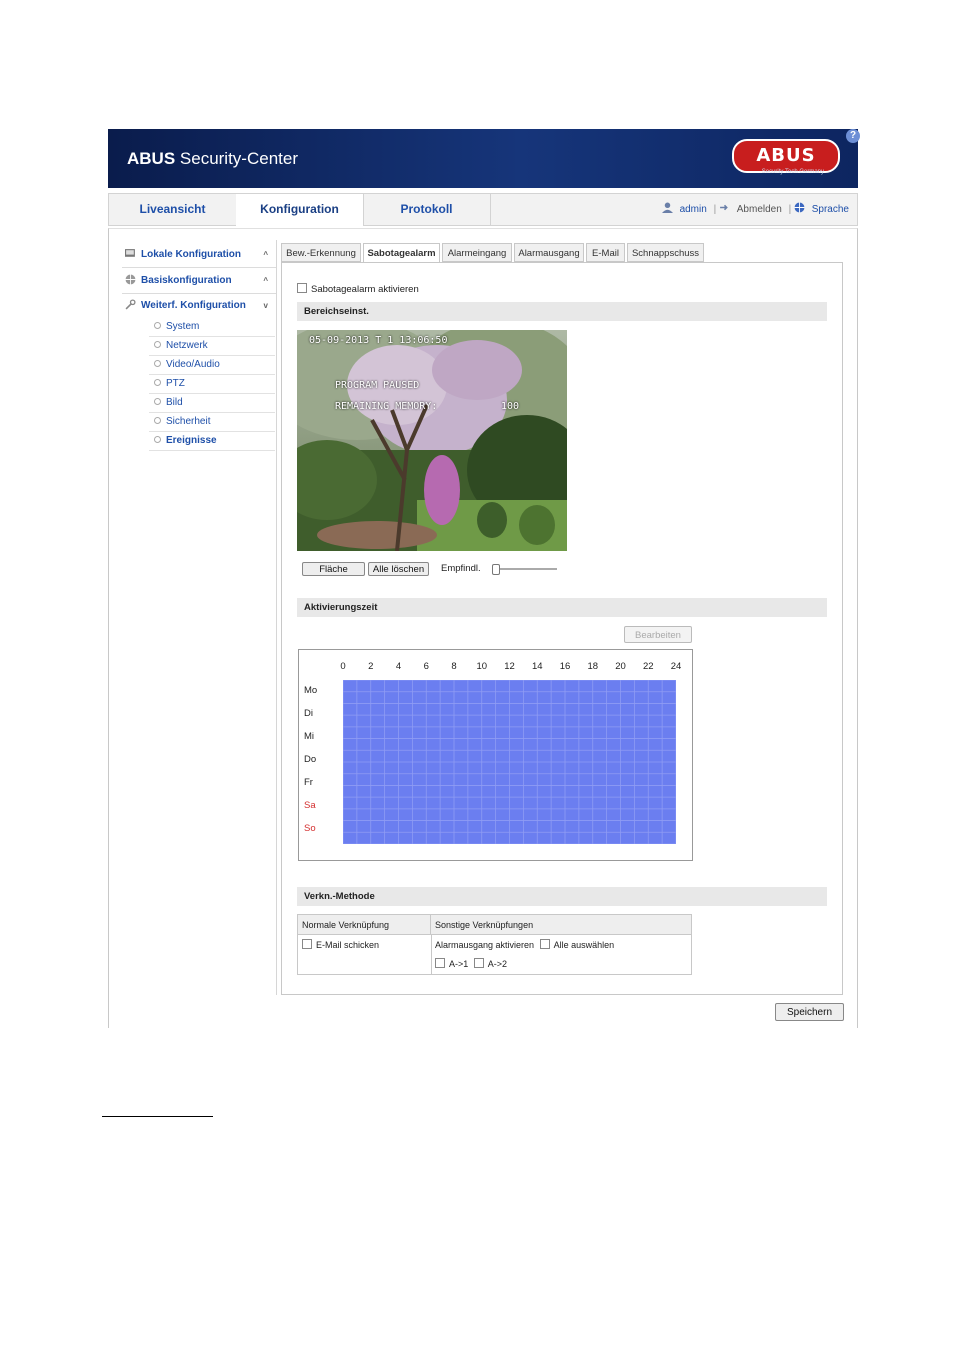 The height and width of the screenshot is (1350, 955). I want to click on local-config-icon, so click(130, 253).